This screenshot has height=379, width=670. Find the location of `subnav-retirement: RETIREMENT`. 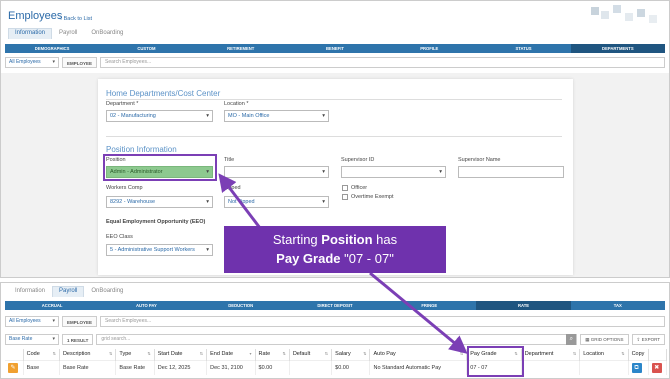

subnav-retirement: RETIREMENT is located at coordinates (241, 48).